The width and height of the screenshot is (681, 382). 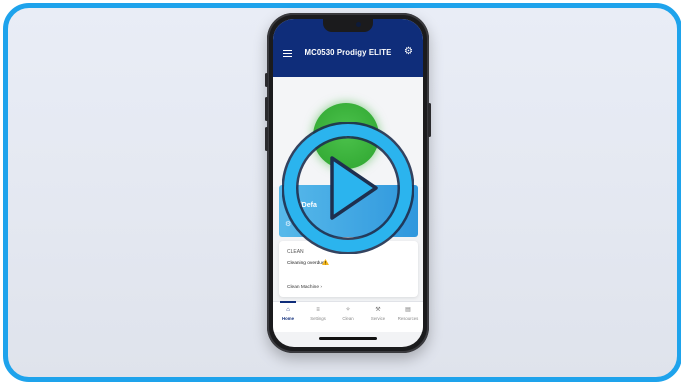 What do you see at coordinates (288, 318) in the screenshot?
I see `tab-home-label: Home` at bounding box center [288, 318].